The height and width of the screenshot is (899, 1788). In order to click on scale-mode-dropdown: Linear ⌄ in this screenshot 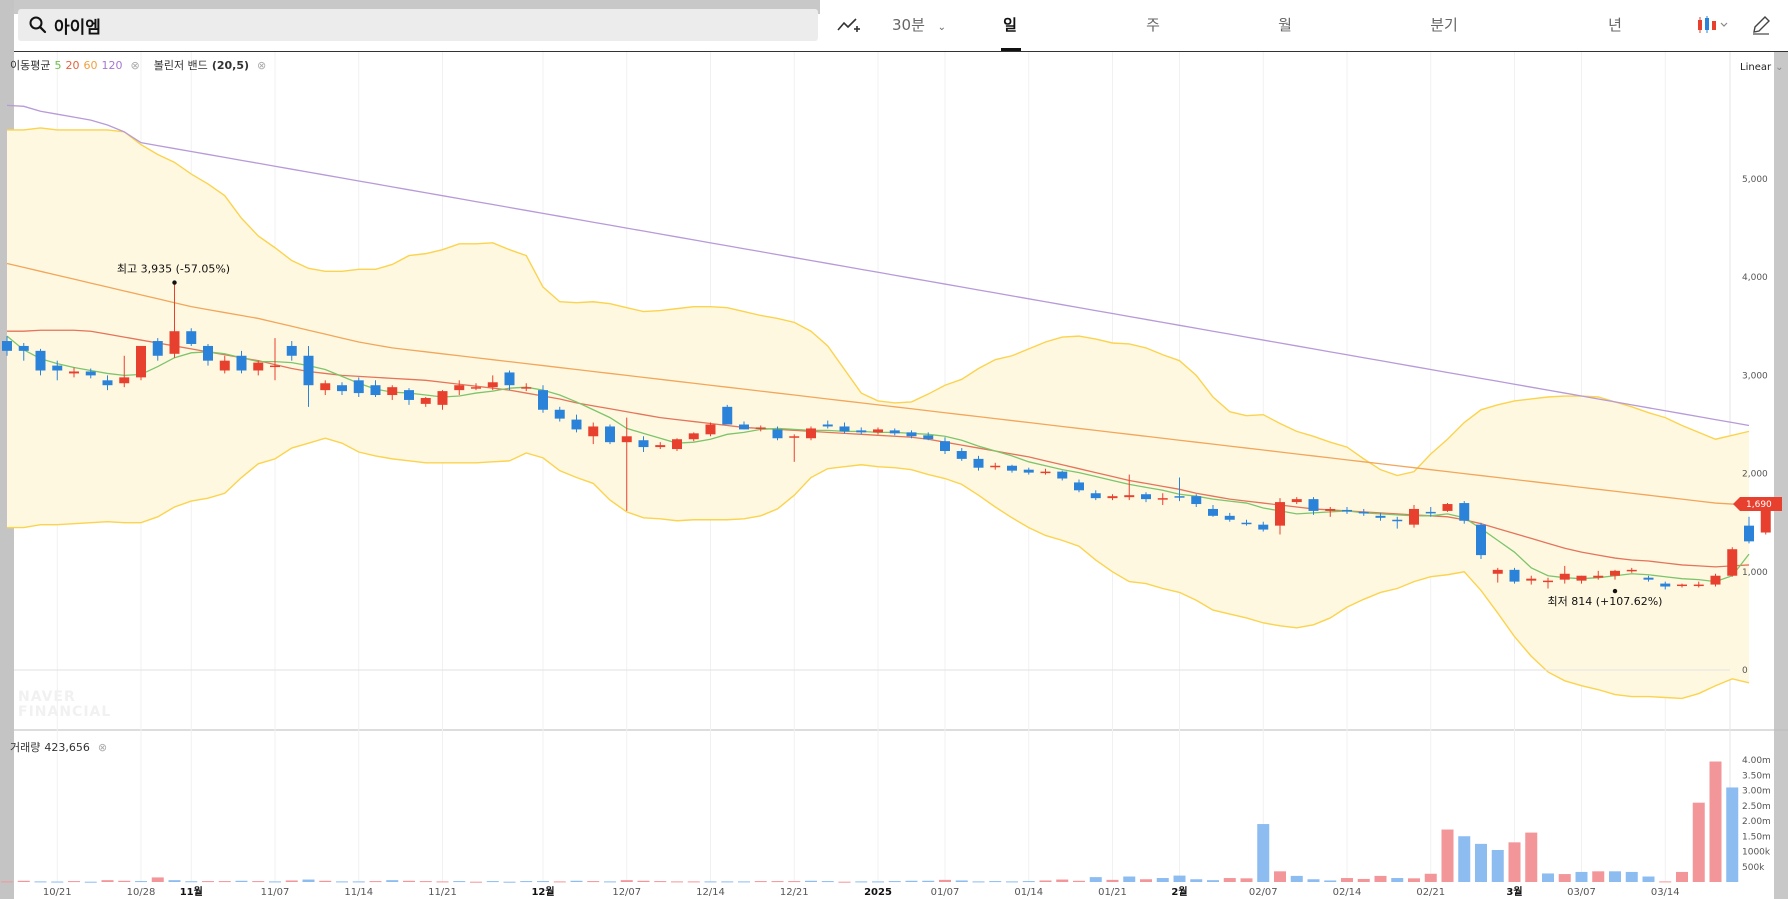, I will do `click(1761, 67)`.